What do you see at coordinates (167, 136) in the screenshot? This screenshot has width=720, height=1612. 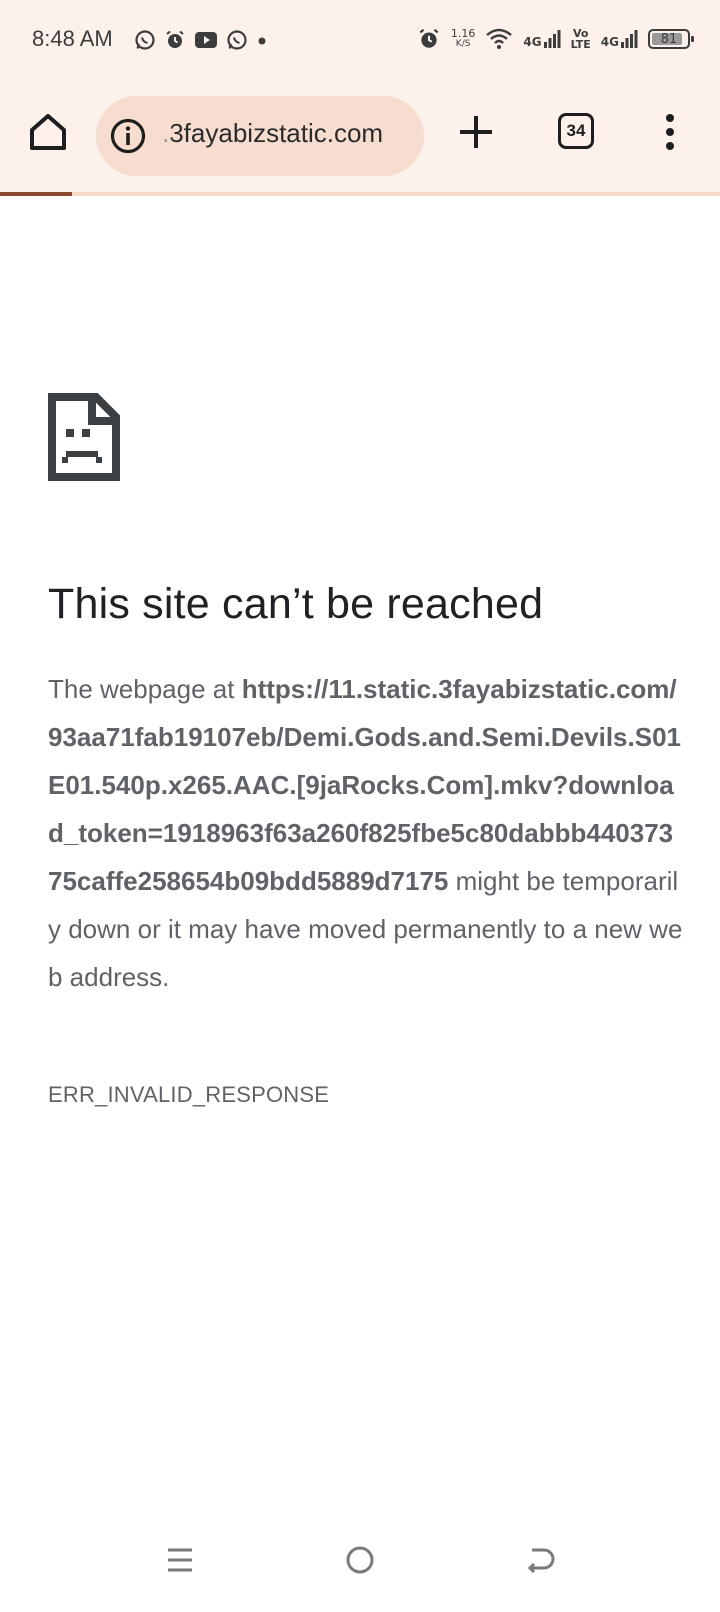 I see `url-fade` at bounding box center [167, 136].